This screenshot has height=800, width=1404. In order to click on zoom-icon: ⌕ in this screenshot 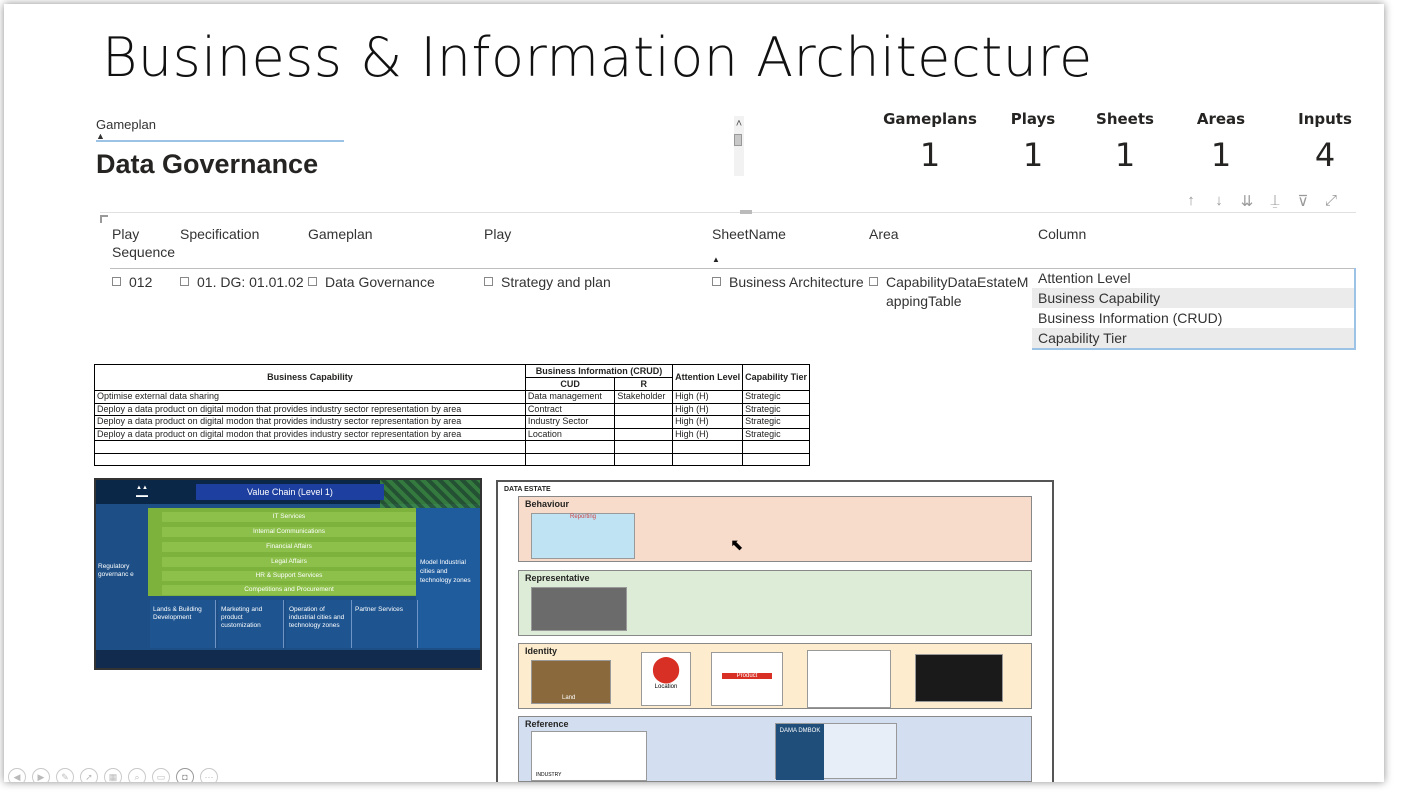, I will do `click(137, 775)`.